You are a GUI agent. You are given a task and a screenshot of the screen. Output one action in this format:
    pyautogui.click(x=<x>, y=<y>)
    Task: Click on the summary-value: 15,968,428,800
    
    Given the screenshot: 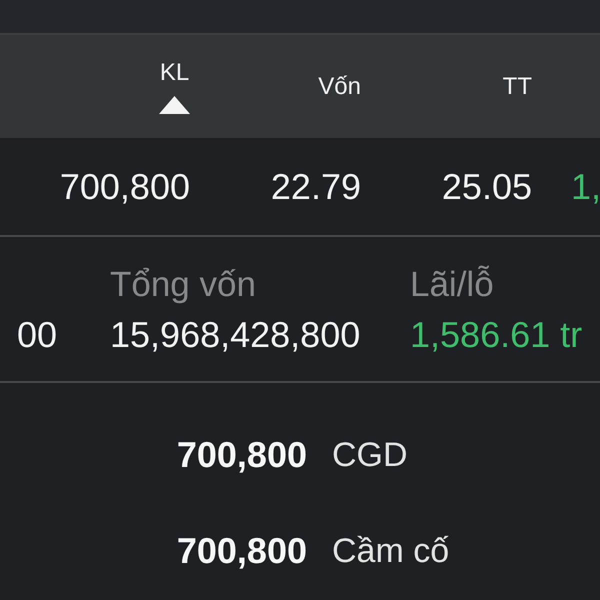 What is the action you would take?
    pyautogui.click(x=236, y=335)
    